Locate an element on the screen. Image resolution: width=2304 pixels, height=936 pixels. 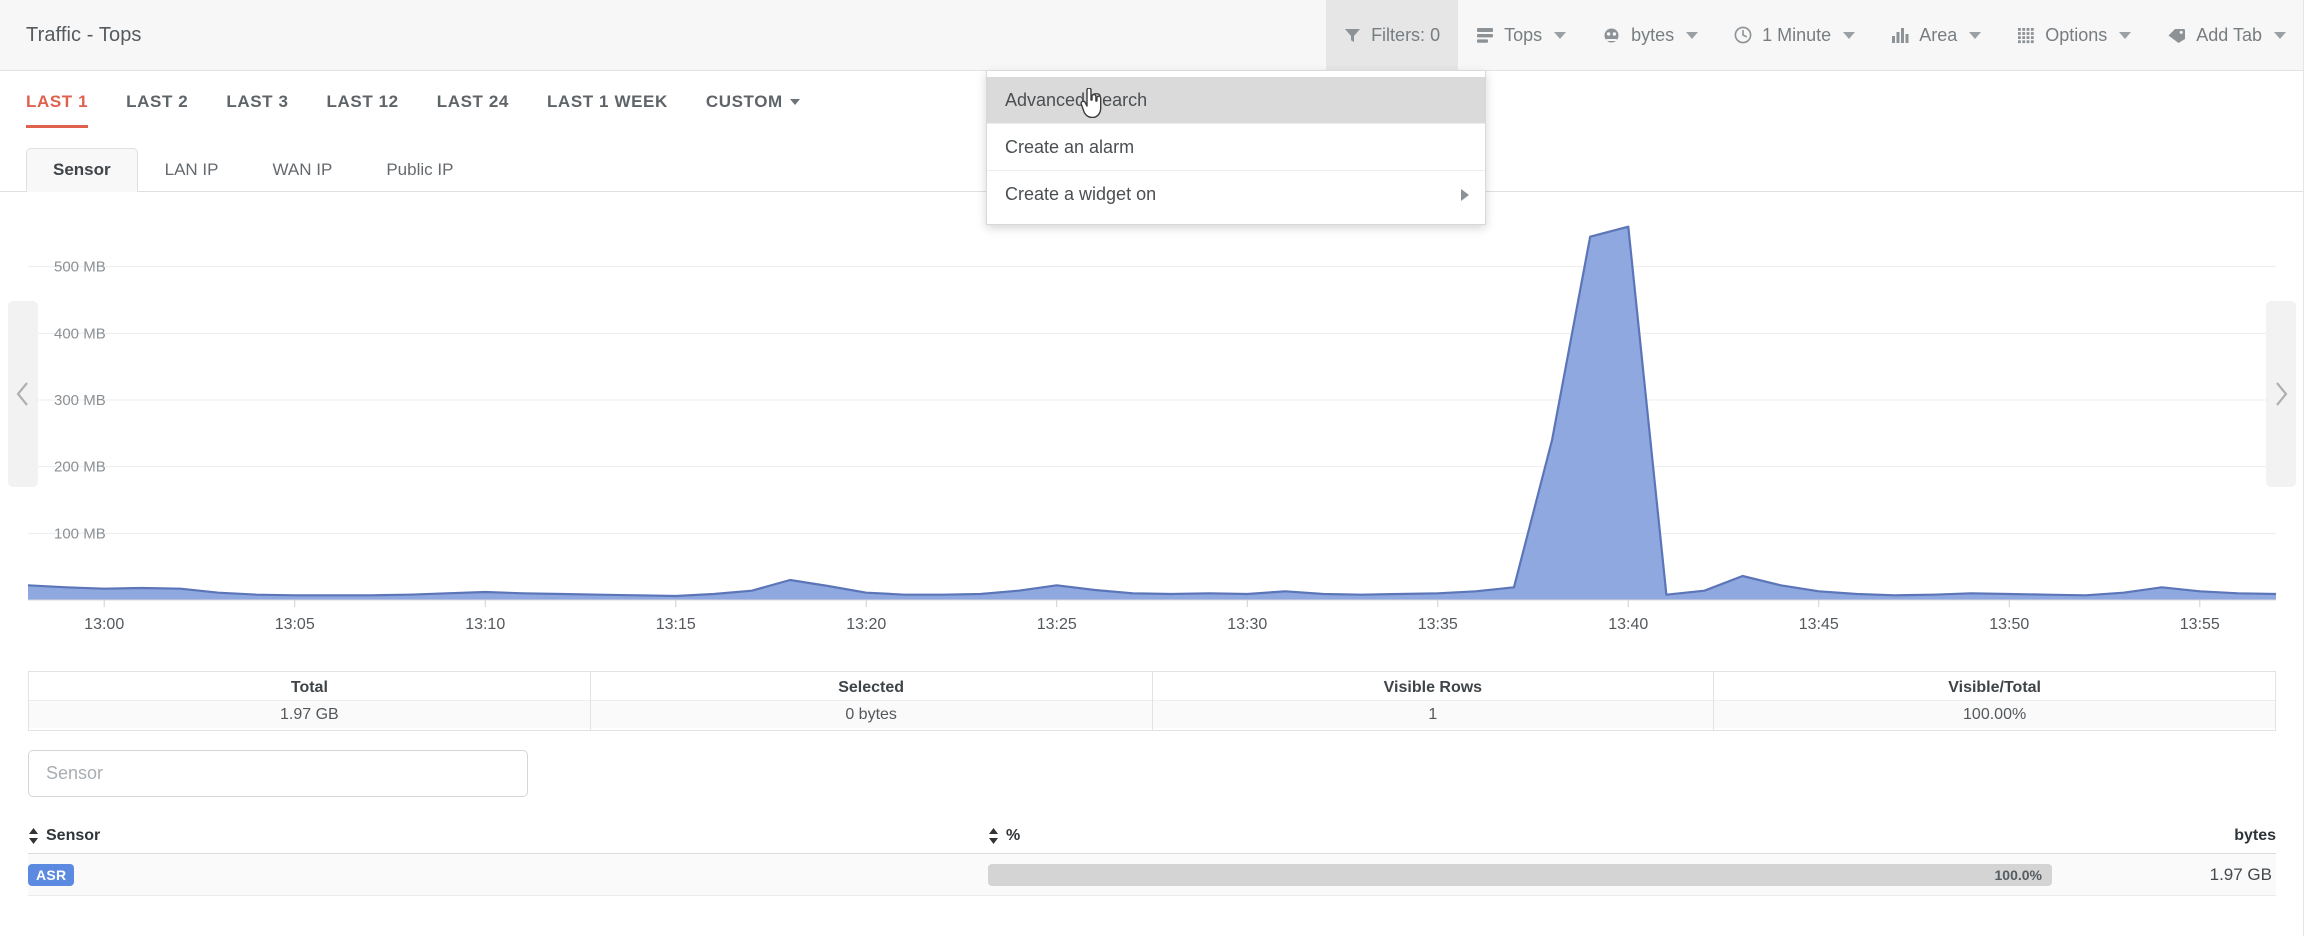
tab-sensor: Sensor is located at coordinates (82, 170).